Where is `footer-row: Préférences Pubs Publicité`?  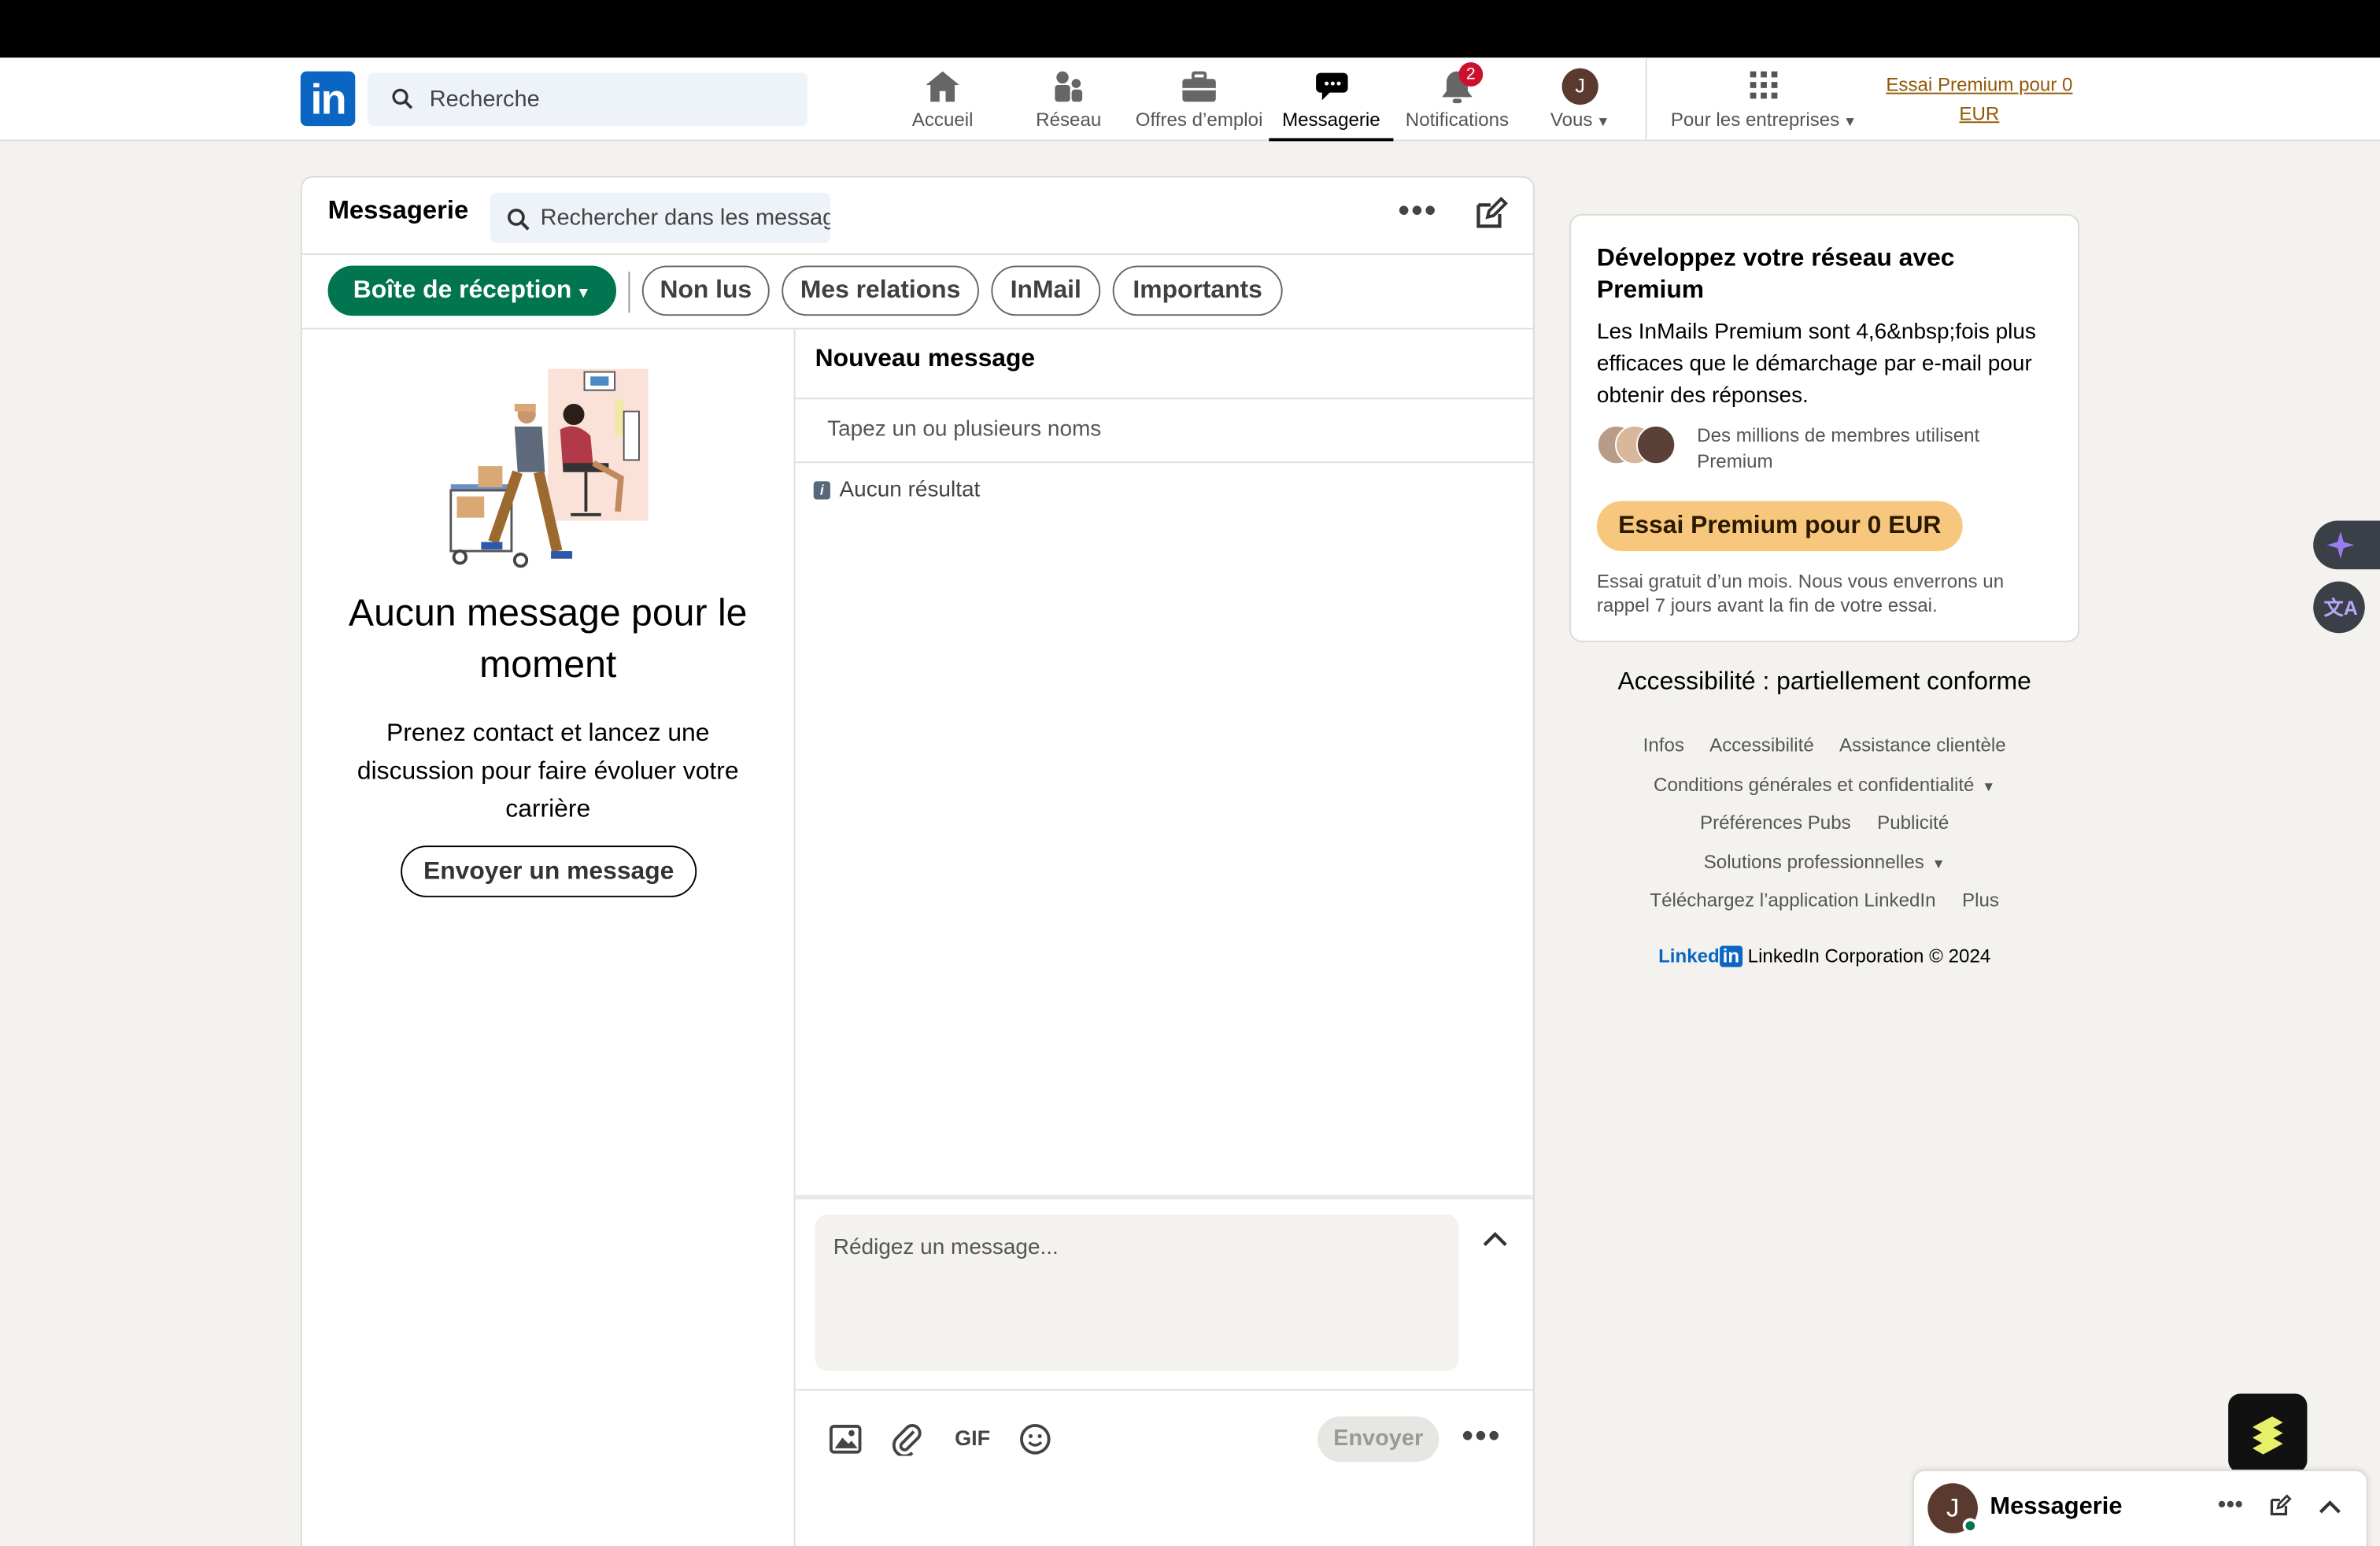
footer-row: Préférences Pubs Publicité is located at coordinates (1824, 823).